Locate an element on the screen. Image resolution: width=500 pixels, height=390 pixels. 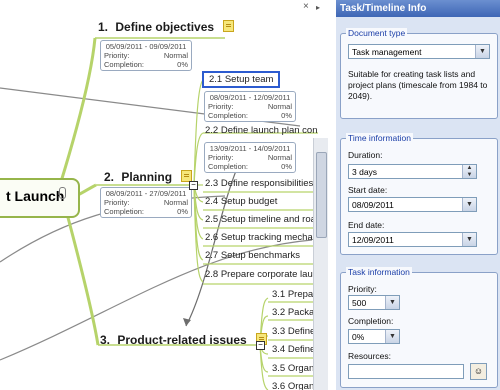
duration-stepper: 3 days ▲ ▼ is located at coordinates (412, 171).